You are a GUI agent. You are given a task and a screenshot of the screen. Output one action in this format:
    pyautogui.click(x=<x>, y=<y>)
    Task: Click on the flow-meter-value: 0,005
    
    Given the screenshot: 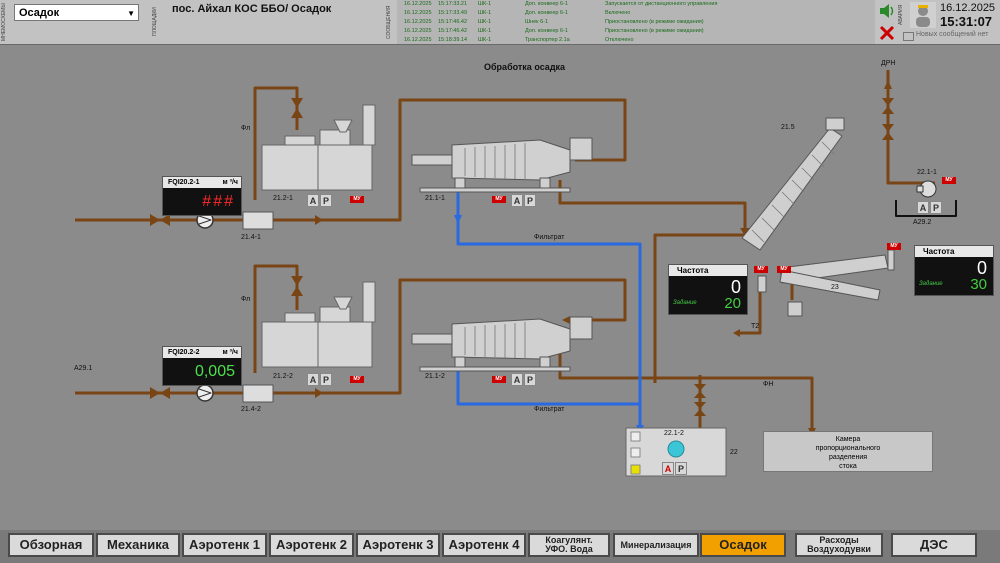 What is the action you would take?
    pyautogui.click(x=202, y=371)
    